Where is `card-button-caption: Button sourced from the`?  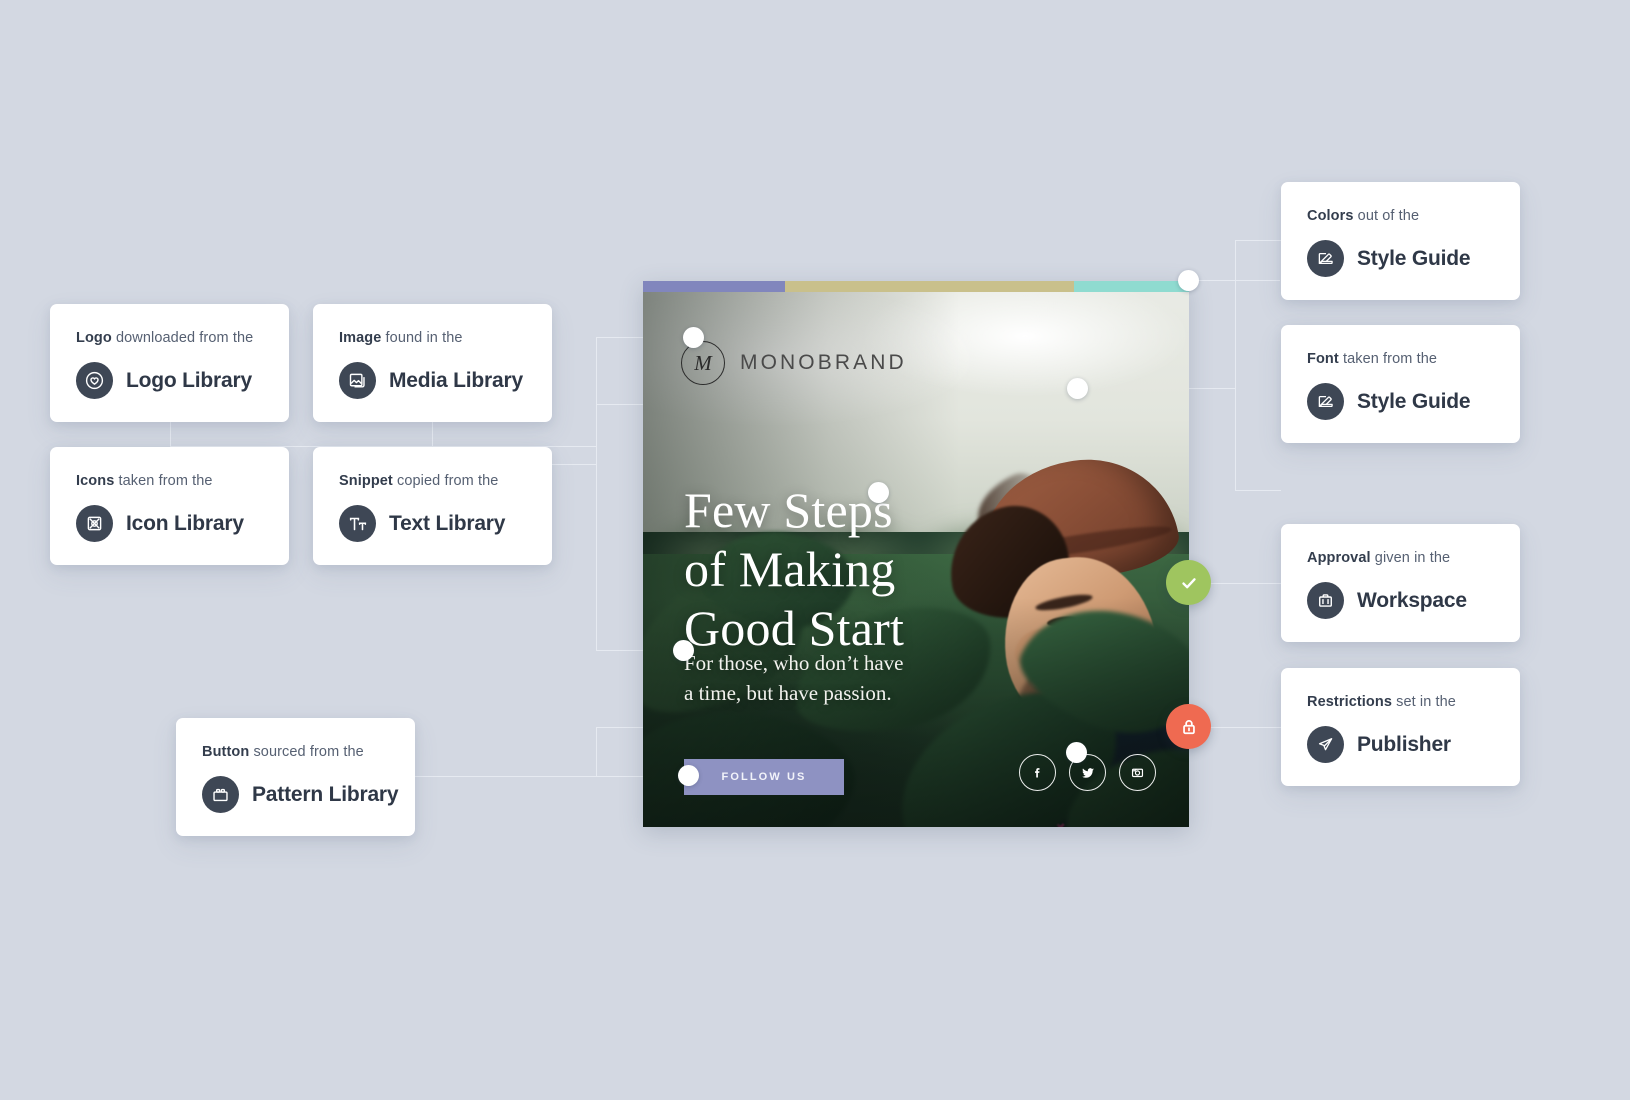
card-button-caption: Button sourced from the is located at coordinates (295, 752).